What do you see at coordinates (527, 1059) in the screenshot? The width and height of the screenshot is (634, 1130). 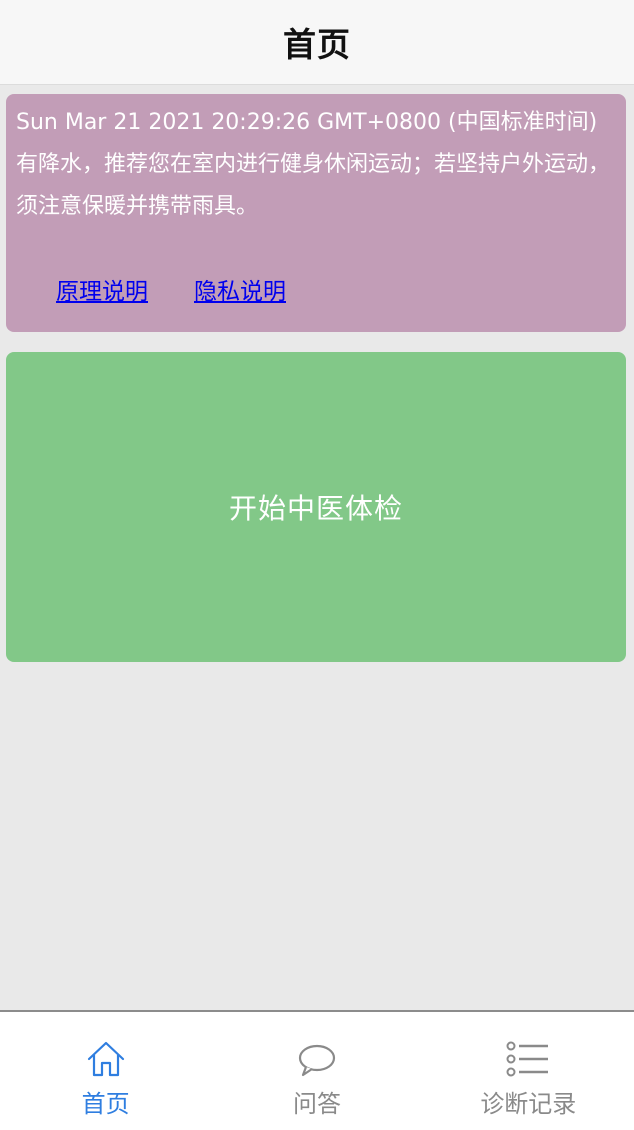 I see `list-icon` at bounding box center [527, 1059].